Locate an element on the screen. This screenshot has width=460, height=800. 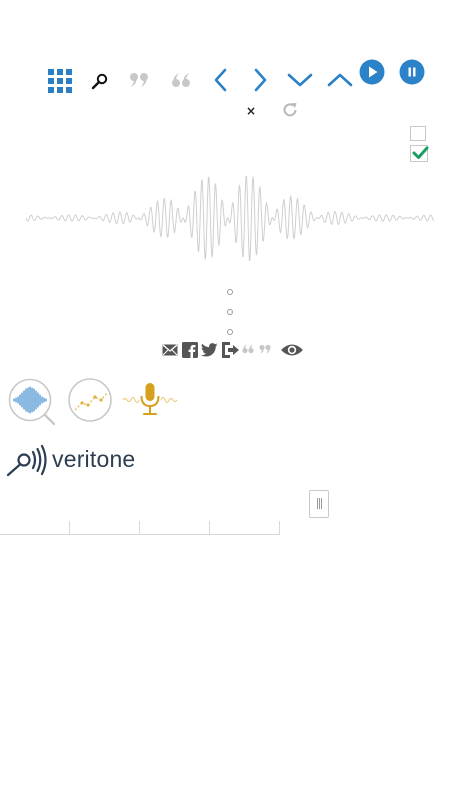
audio-search-icon is located at coordinates (32, 402).